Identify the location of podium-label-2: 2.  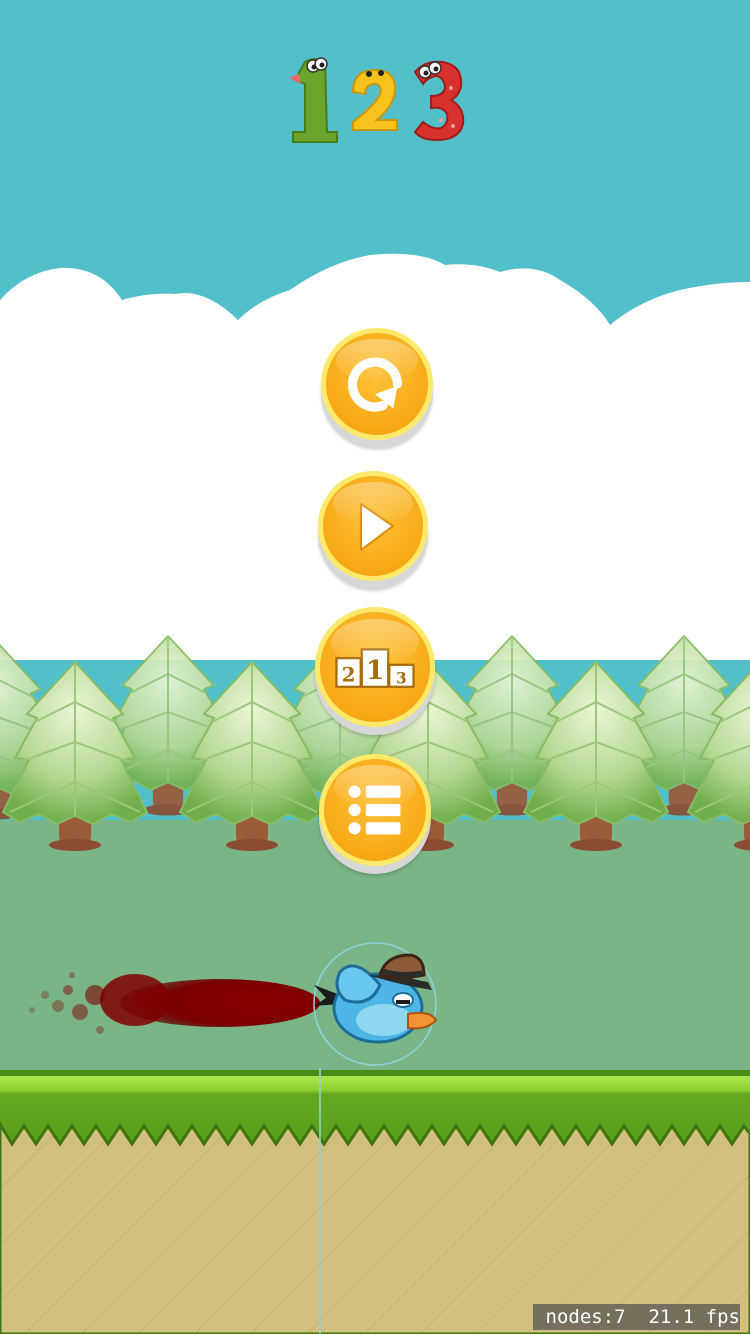
(349, 674).